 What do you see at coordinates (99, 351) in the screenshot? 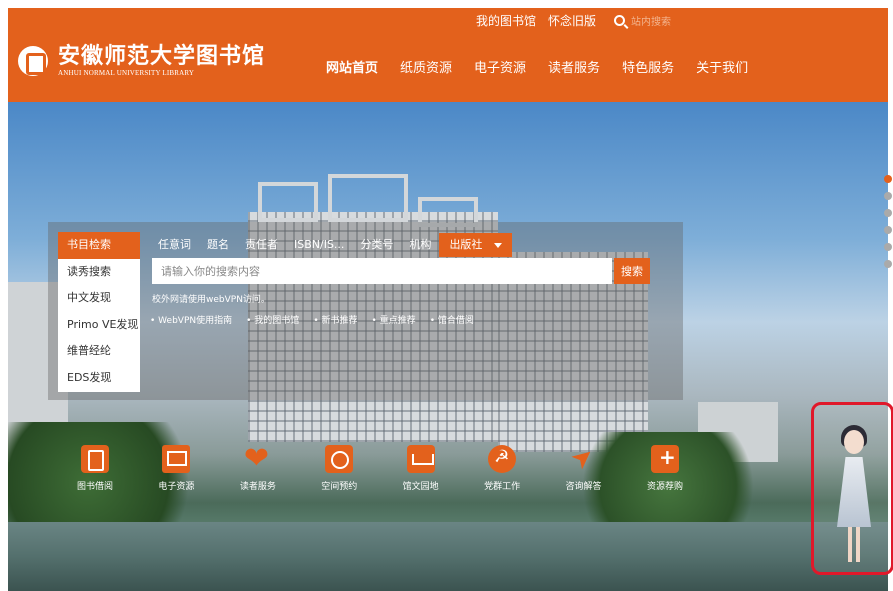
I see `source-vip: 维普经纶` at bounding box center [99, 351].